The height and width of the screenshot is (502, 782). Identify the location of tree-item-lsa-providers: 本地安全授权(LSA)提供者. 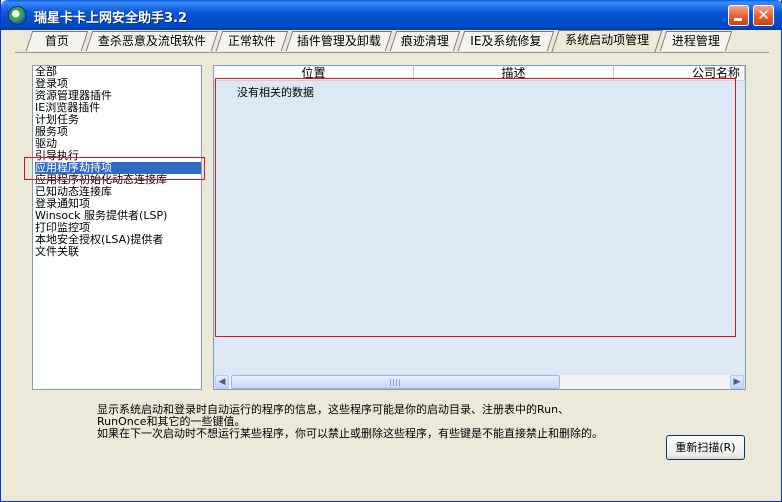
(118, 240).